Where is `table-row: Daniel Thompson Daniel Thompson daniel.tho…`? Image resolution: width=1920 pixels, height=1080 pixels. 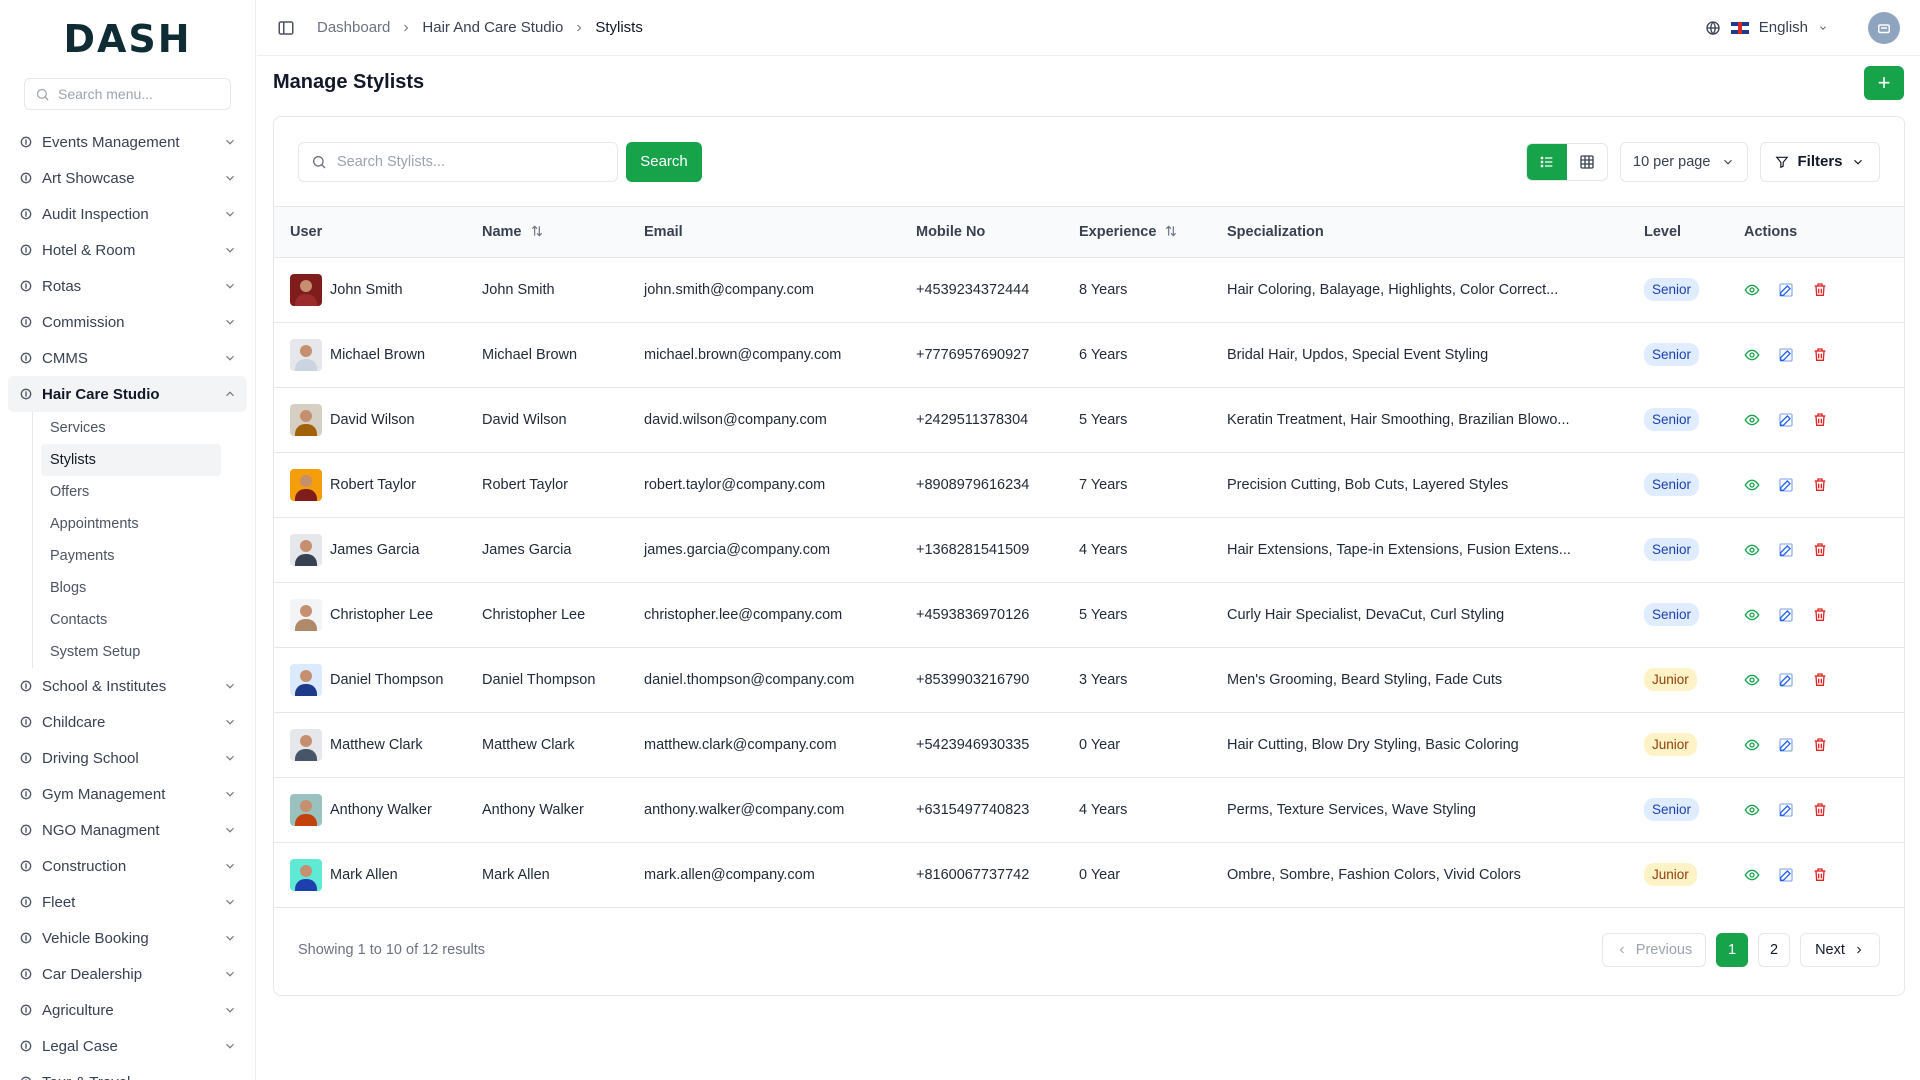 table-row: Daniel Thompson Daniel Thompson daniel.tho… is located at coordinates (1089, 679).